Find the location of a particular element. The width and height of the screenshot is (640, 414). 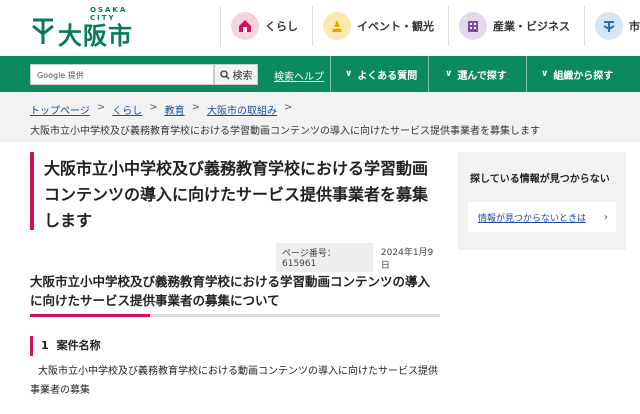

home-icon is located at coordinates (245, 26).